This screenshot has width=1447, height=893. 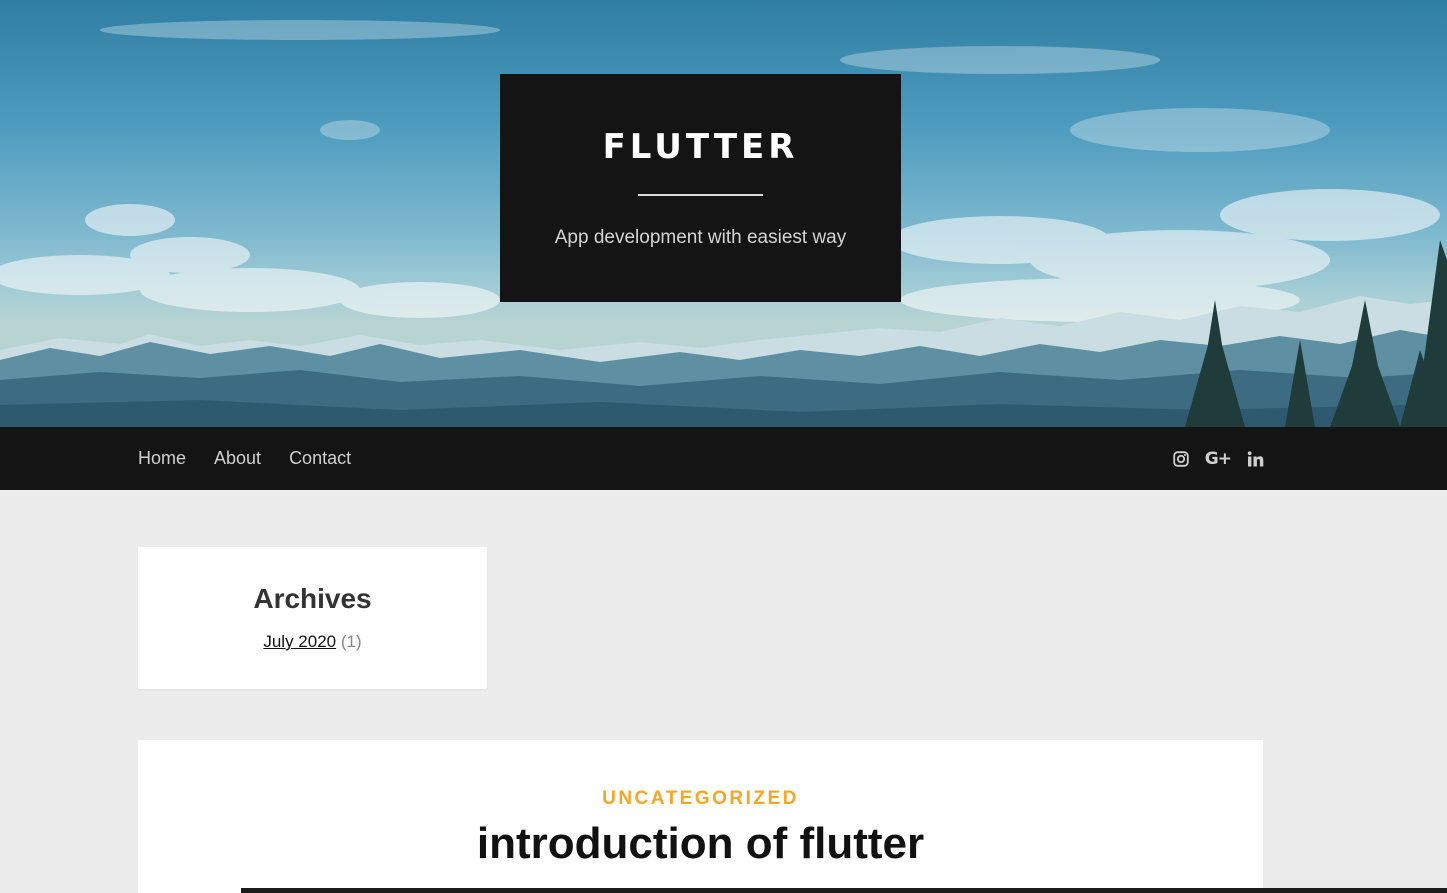 I want to click on widget-title: Archives, so click(x=312, y=598).